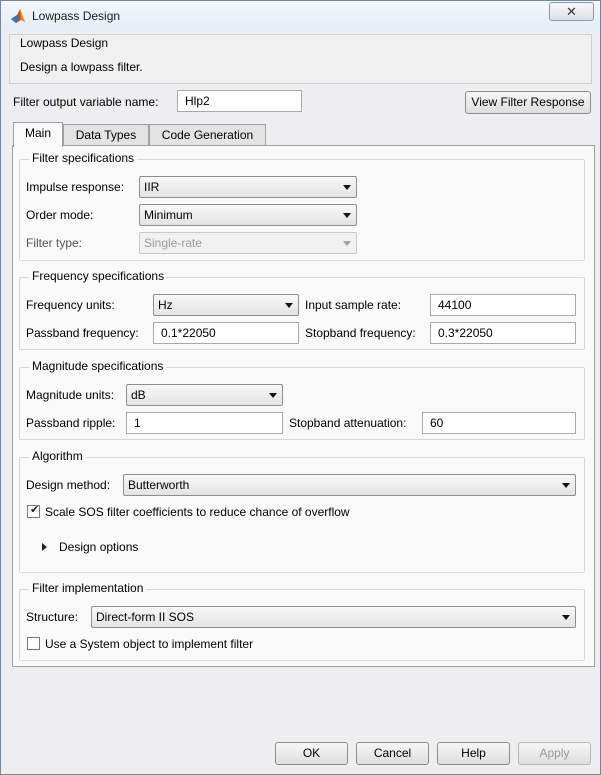 This screenshot has width=601, height=775. What do you see at coordinates (499, 423) in the screenshot?
I see `stopband-attenuation-field: 60` at bounding box center [499, 423].